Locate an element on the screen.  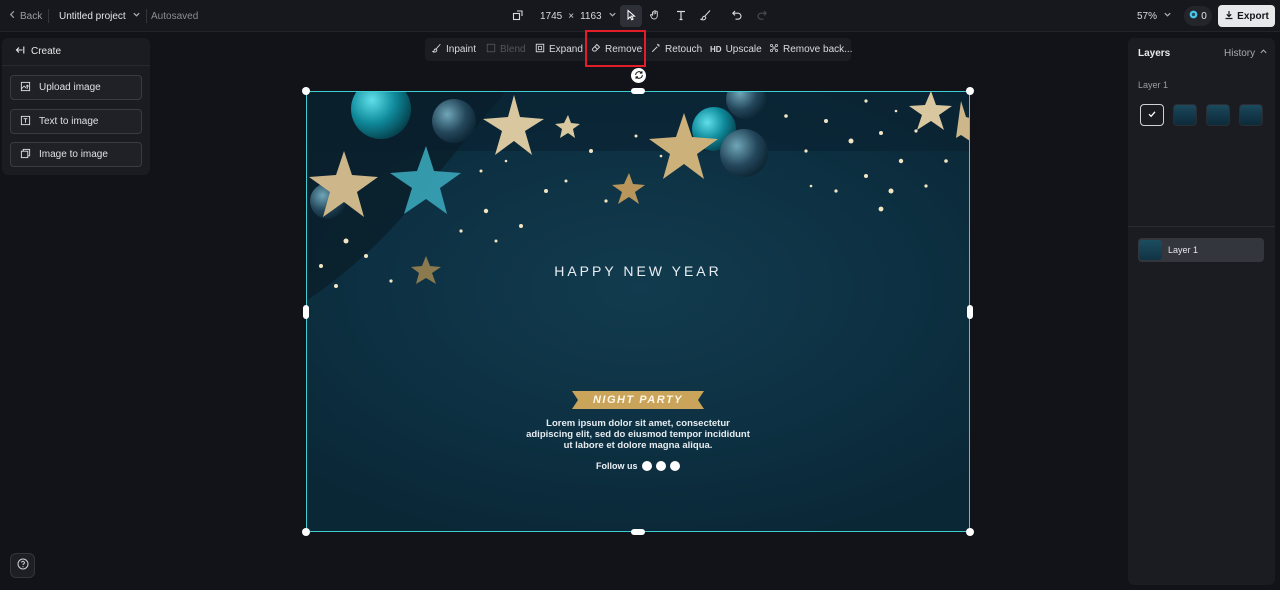
resize-handle-top-right is located at coordinates (970, 91).